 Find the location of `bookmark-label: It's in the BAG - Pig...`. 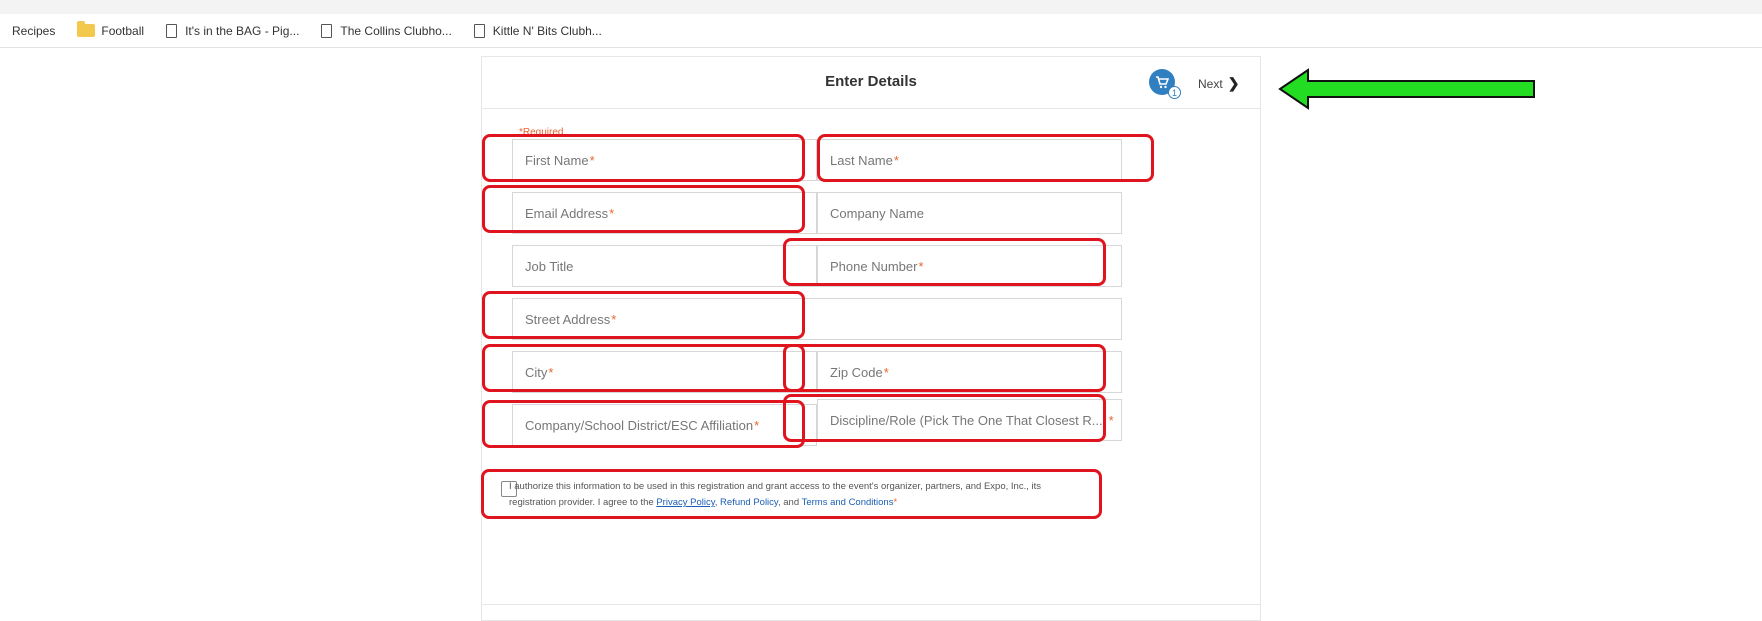

bookmark-label: It's in the BAG - Pig... is located at coordinates (242, 30).